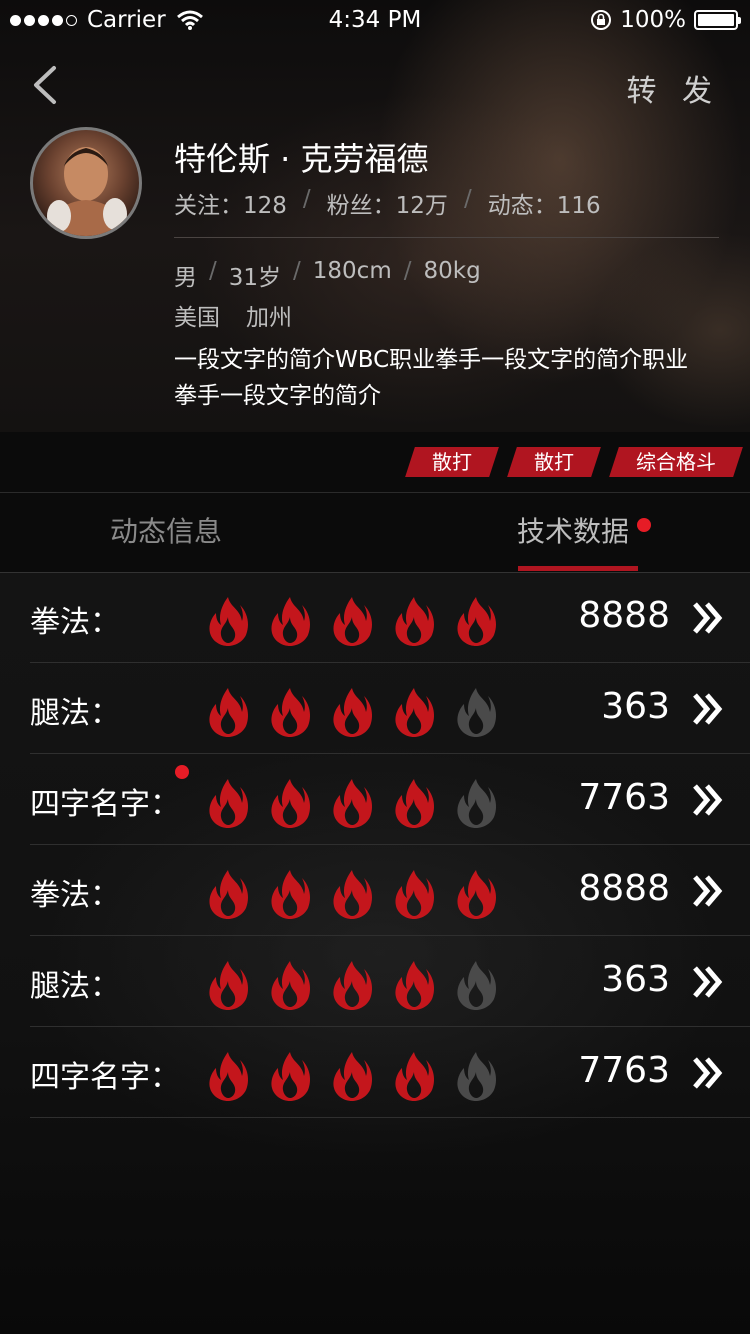 The image size is (750, 1334). Describe the element at coordinates (544, 203) in the screenshot. I see `posts-count: 动态：116` at that location.